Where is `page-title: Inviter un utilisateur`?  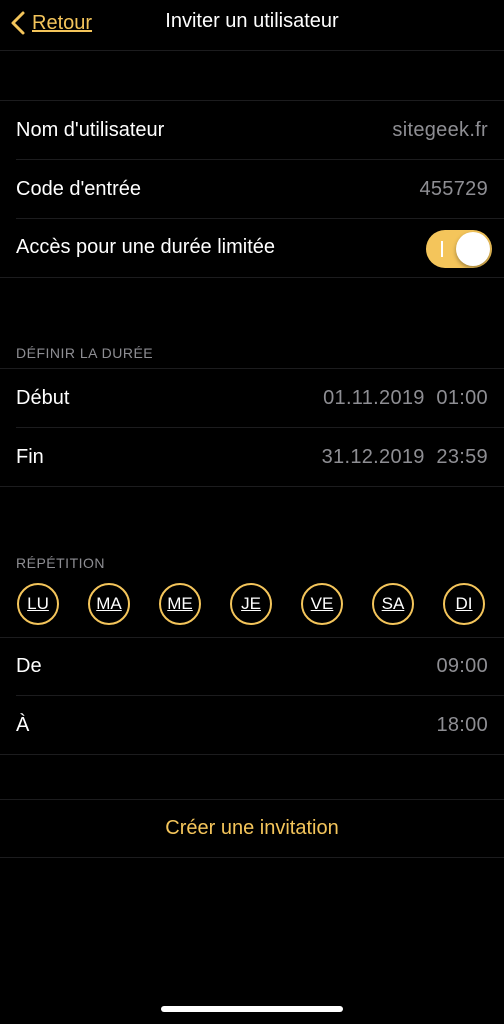 page-title: Inviter un utilisateur is located at coordinates (252, 21).